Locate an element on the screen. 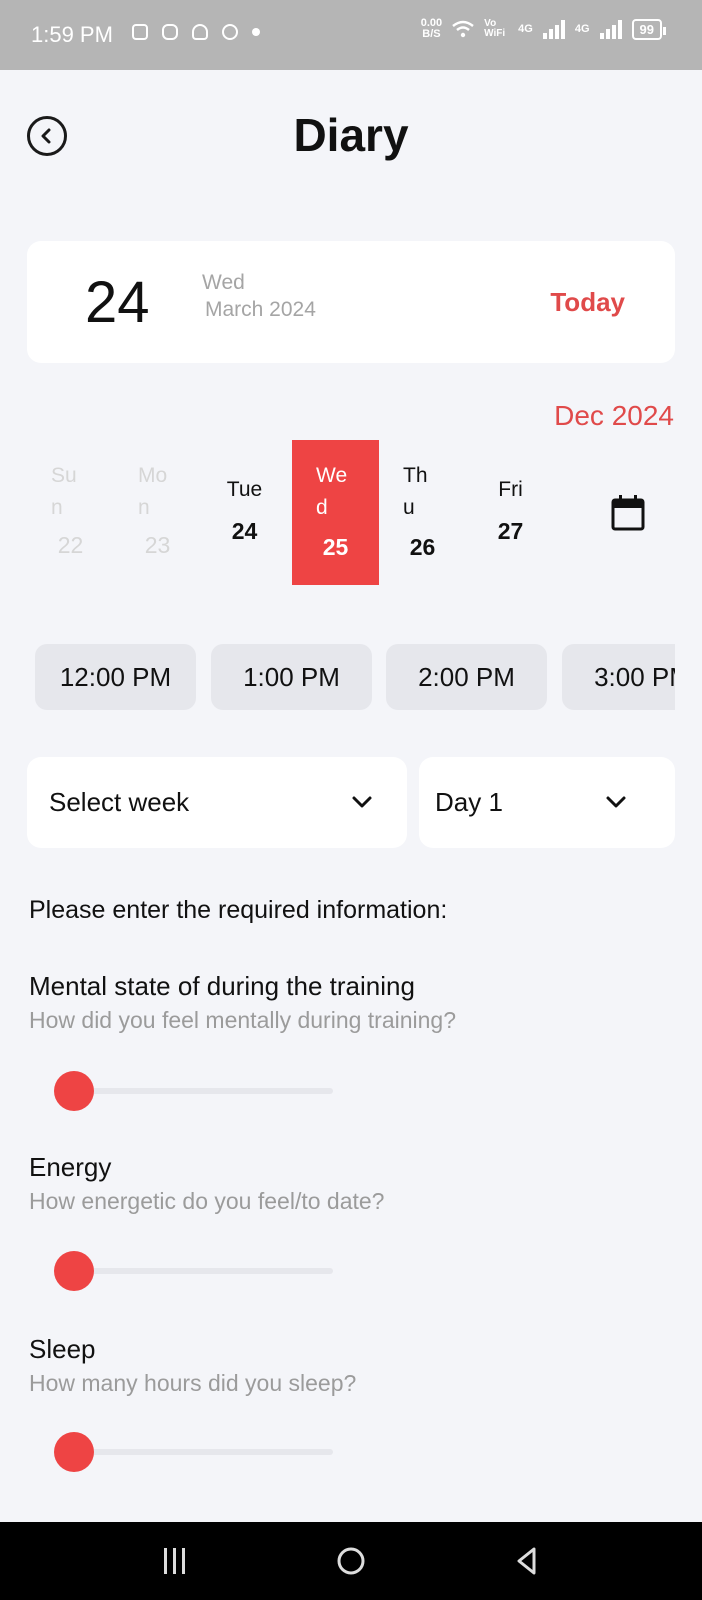  instagram-icon is located at coordinates (170, 32).